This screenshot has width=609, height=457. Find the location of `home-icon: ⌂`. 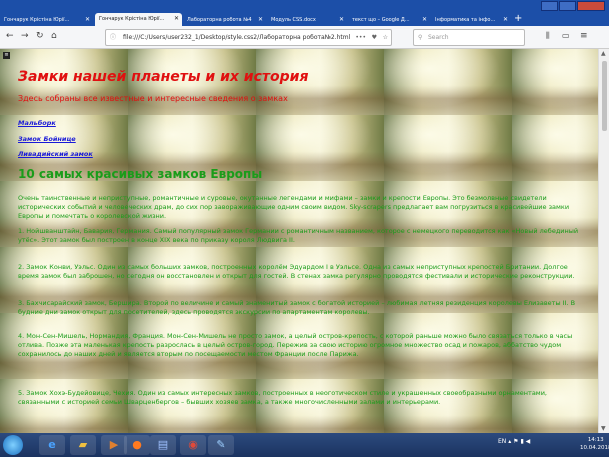

home-icon: ⌂ is located at coordinates (54, 36).